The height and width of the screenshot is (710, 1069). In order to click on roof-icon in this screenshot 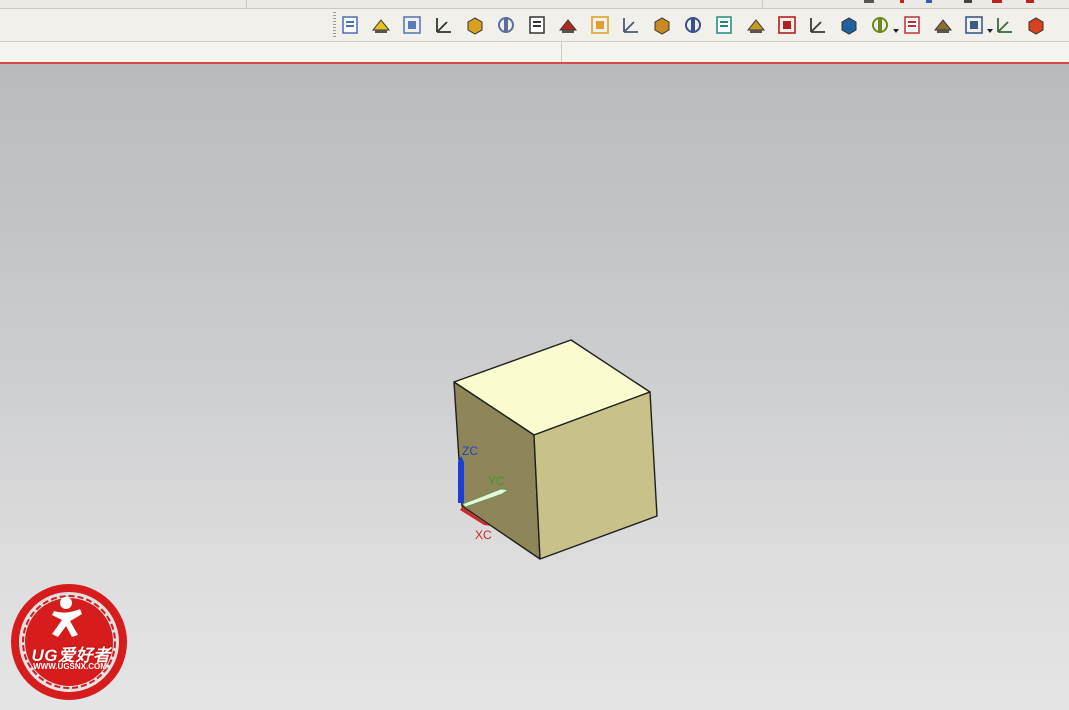, I will do `click(756, 25)`.